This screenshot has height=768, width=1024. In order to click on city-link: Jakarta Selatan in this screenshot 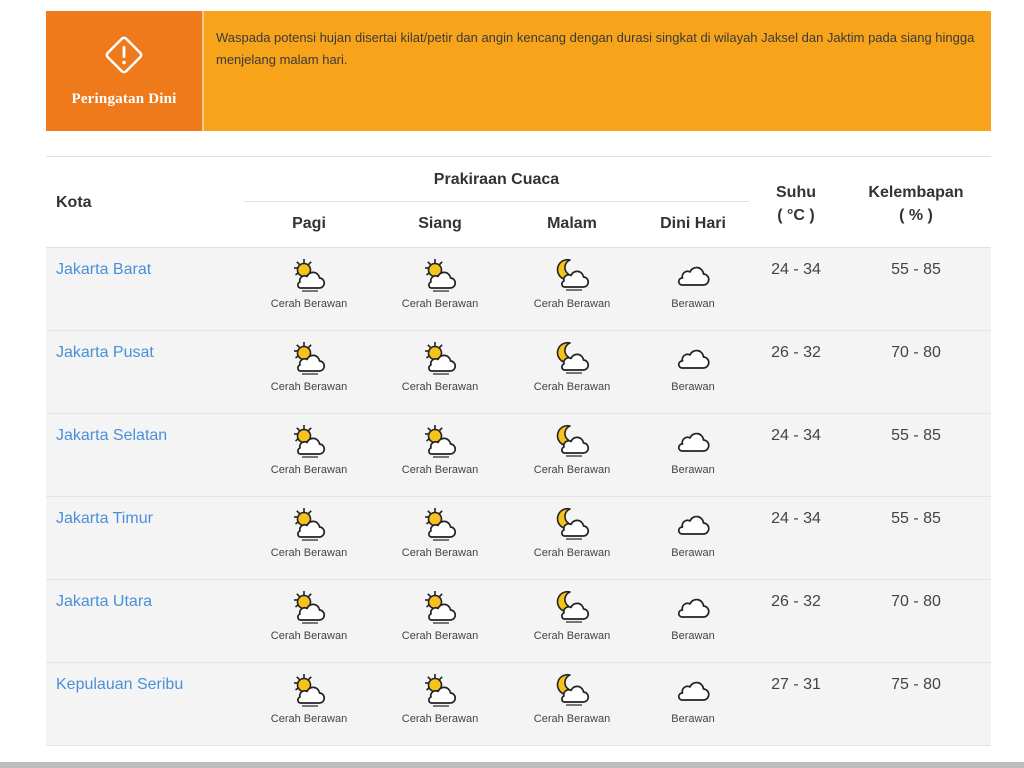, I will do `click(111, 436)`.